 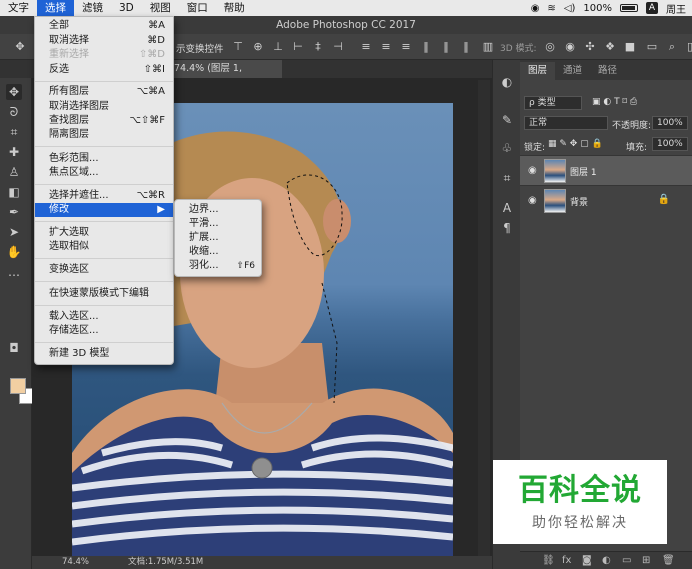 What do you see at coordinates (630, 47) in the screenshot?
I see `scale-3d-icon: ■` at bounding box center [630, 47].